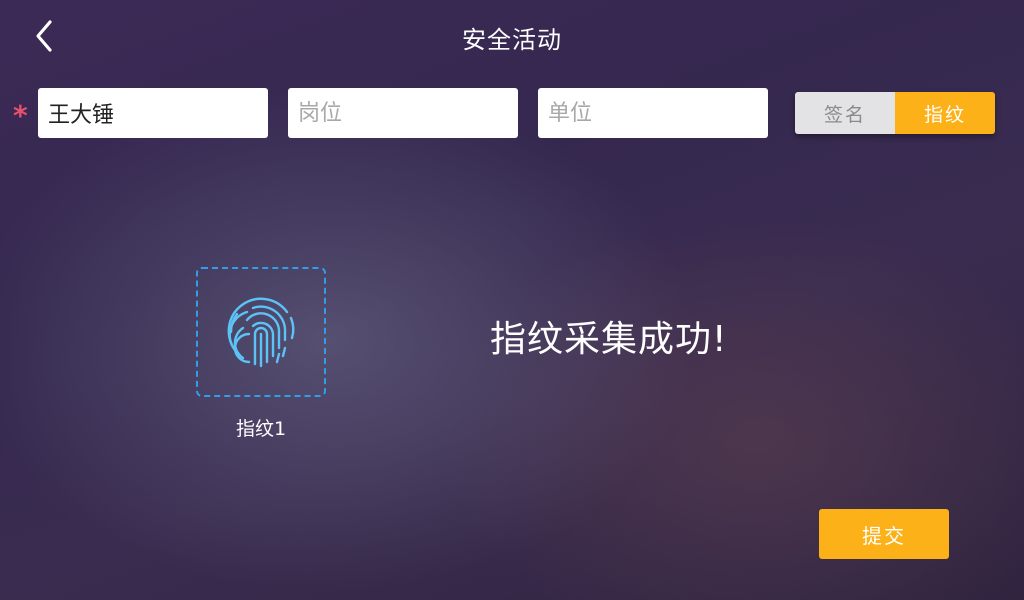 This screenshot has width=1024, height=600. I want to click on unit-field, so click(653, 113).